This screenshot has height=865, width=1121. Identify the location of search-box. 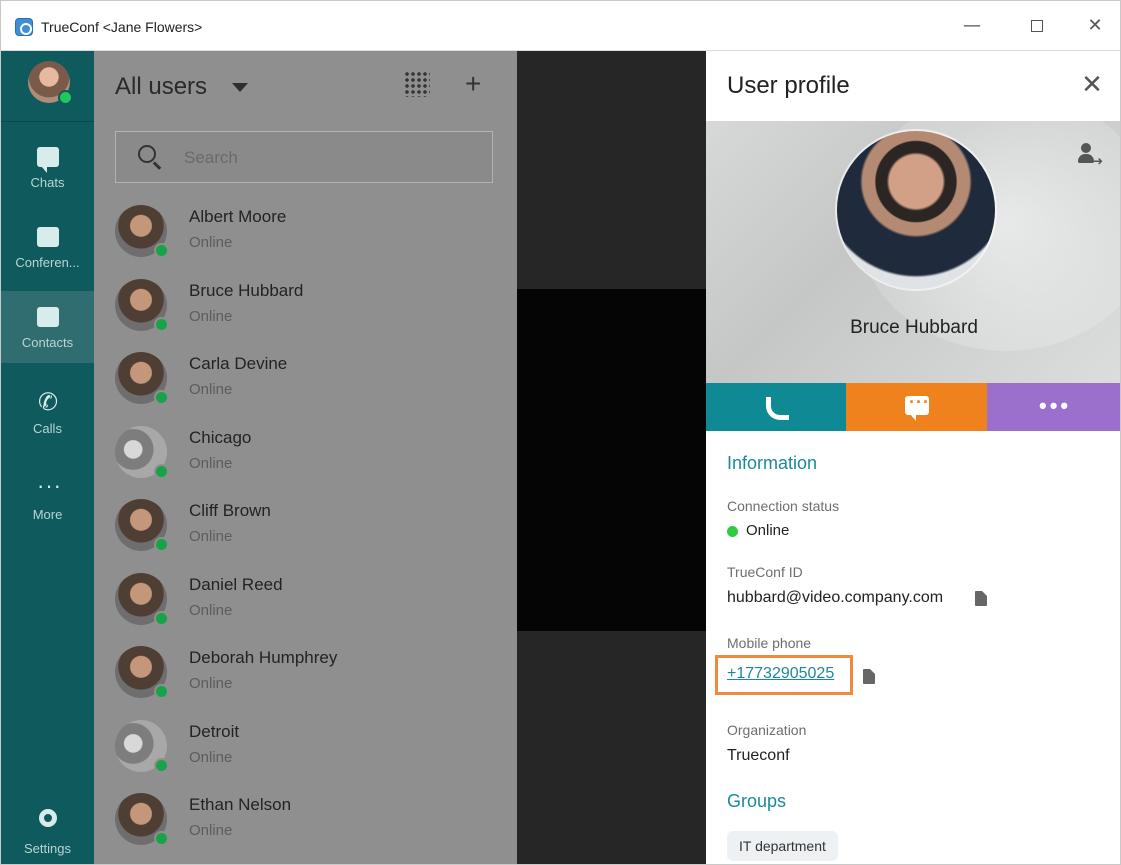
(304, 157).